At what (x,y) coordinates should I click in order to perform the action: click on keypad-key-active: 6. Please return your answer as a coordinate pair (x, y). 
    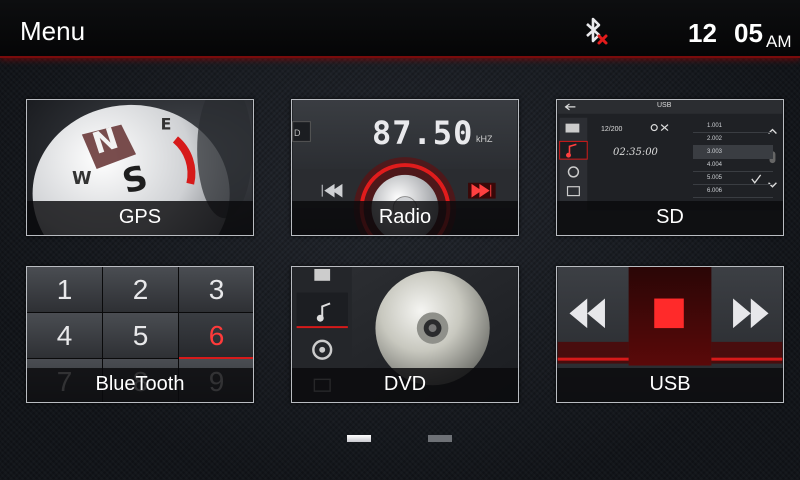
    Looking at the image, I should click on (216, 336).